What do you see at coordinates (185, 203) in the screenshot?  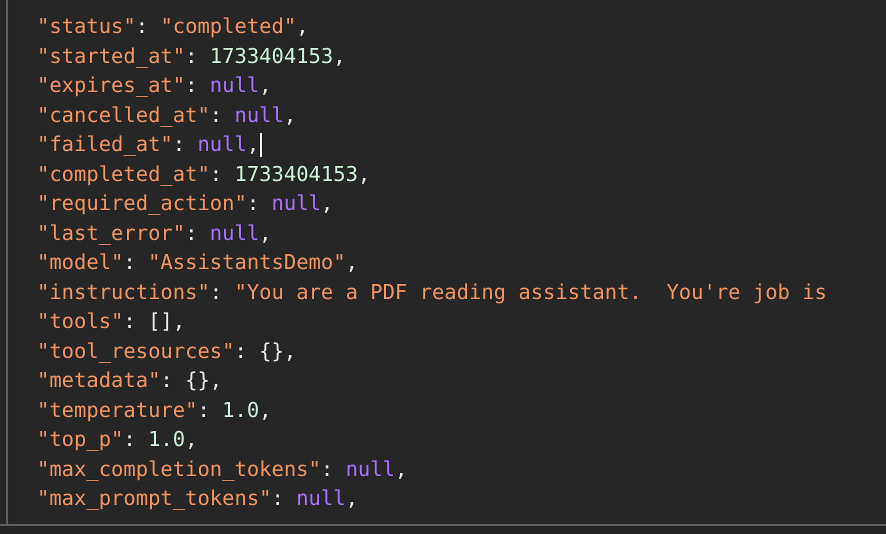 I see `code-line: "required_action": null,` at bounding box center [185, 203].